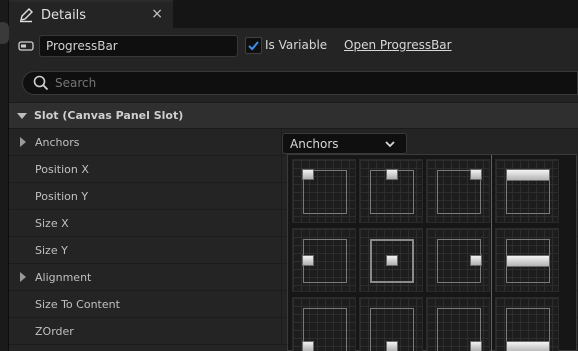 Image resolution: width=578 pixels, height=351 pixels. Describe the element at coordinates (458, 260) in the screenshot. I see `anchor-preset-center-right` at that location.